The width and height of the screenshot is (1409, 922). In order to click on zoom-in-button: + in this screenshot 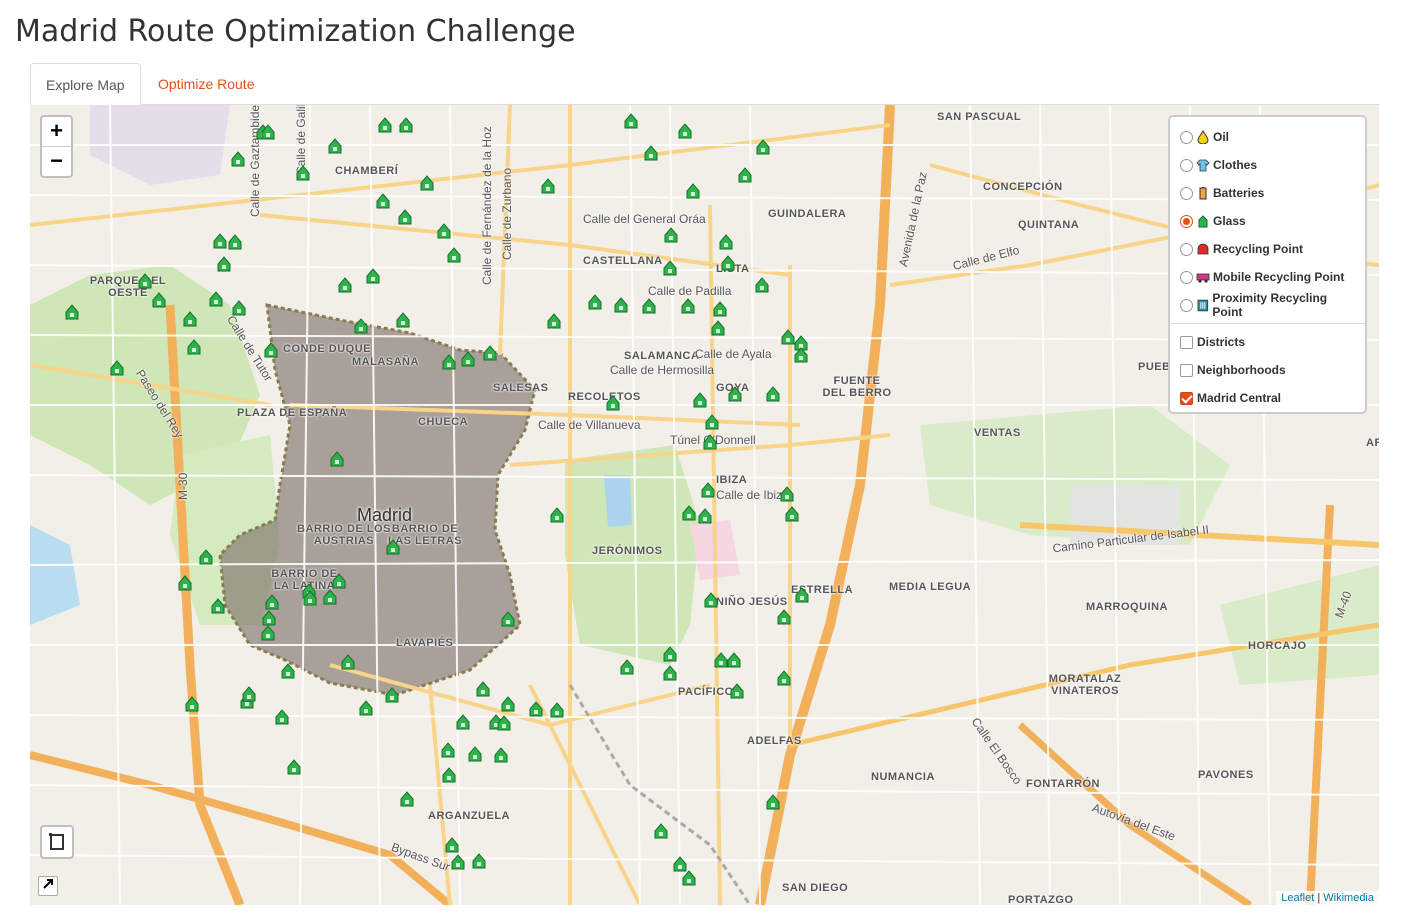, I will do `click(56, 131)`.